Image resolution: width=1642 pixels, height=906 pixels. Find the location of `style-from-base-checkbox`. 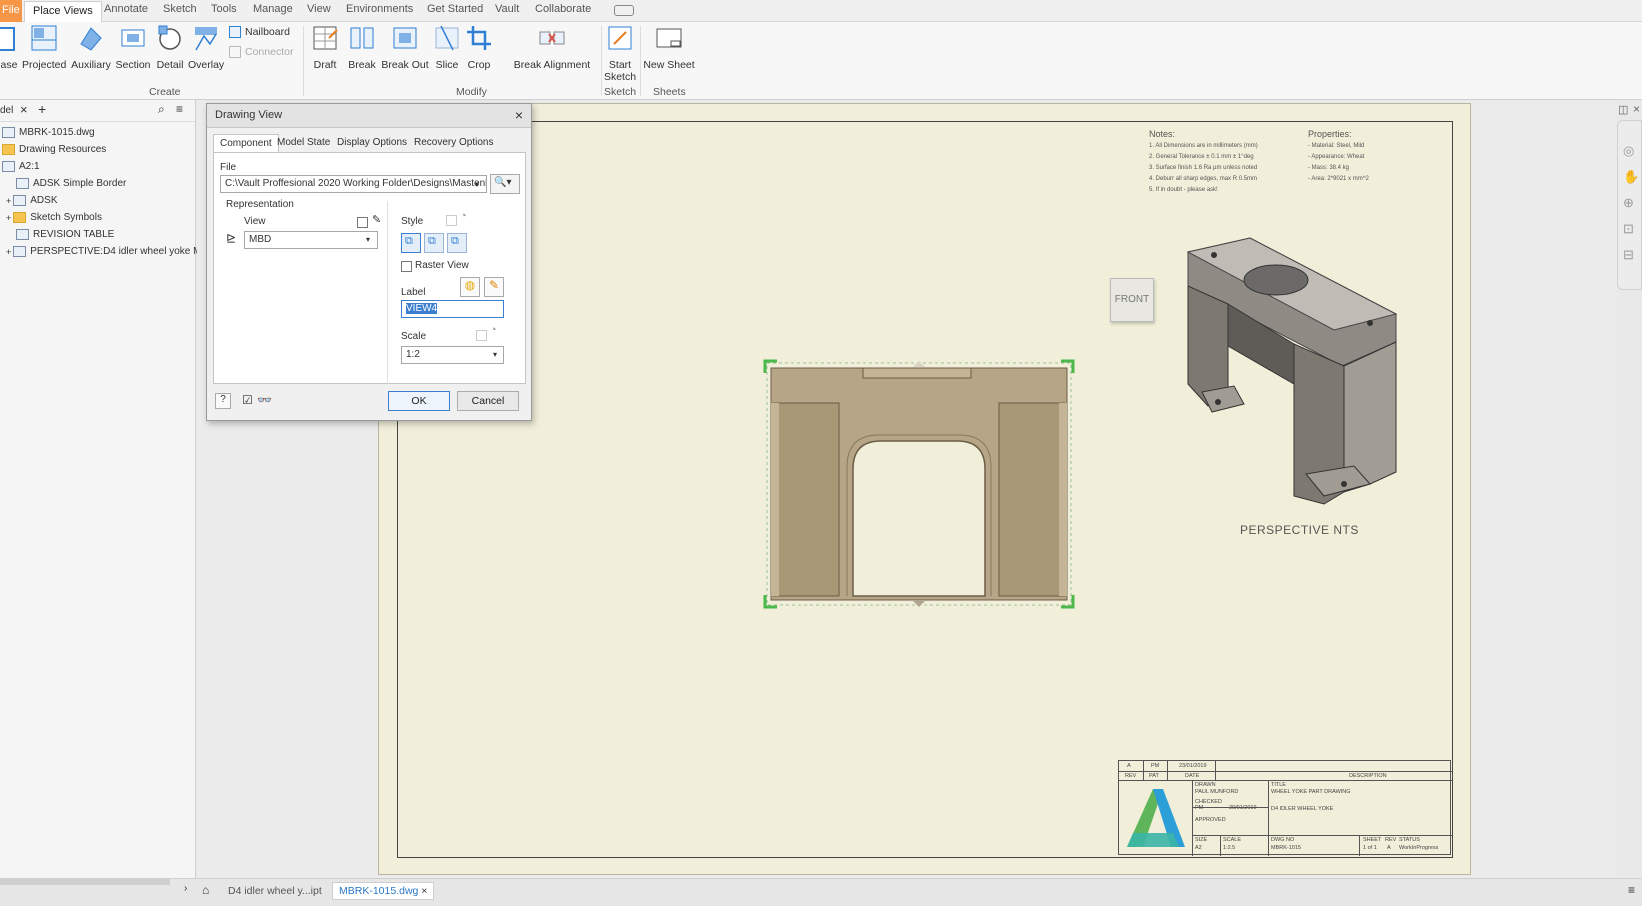

style-from-base-checkbox is located at coordinates (451, 220).